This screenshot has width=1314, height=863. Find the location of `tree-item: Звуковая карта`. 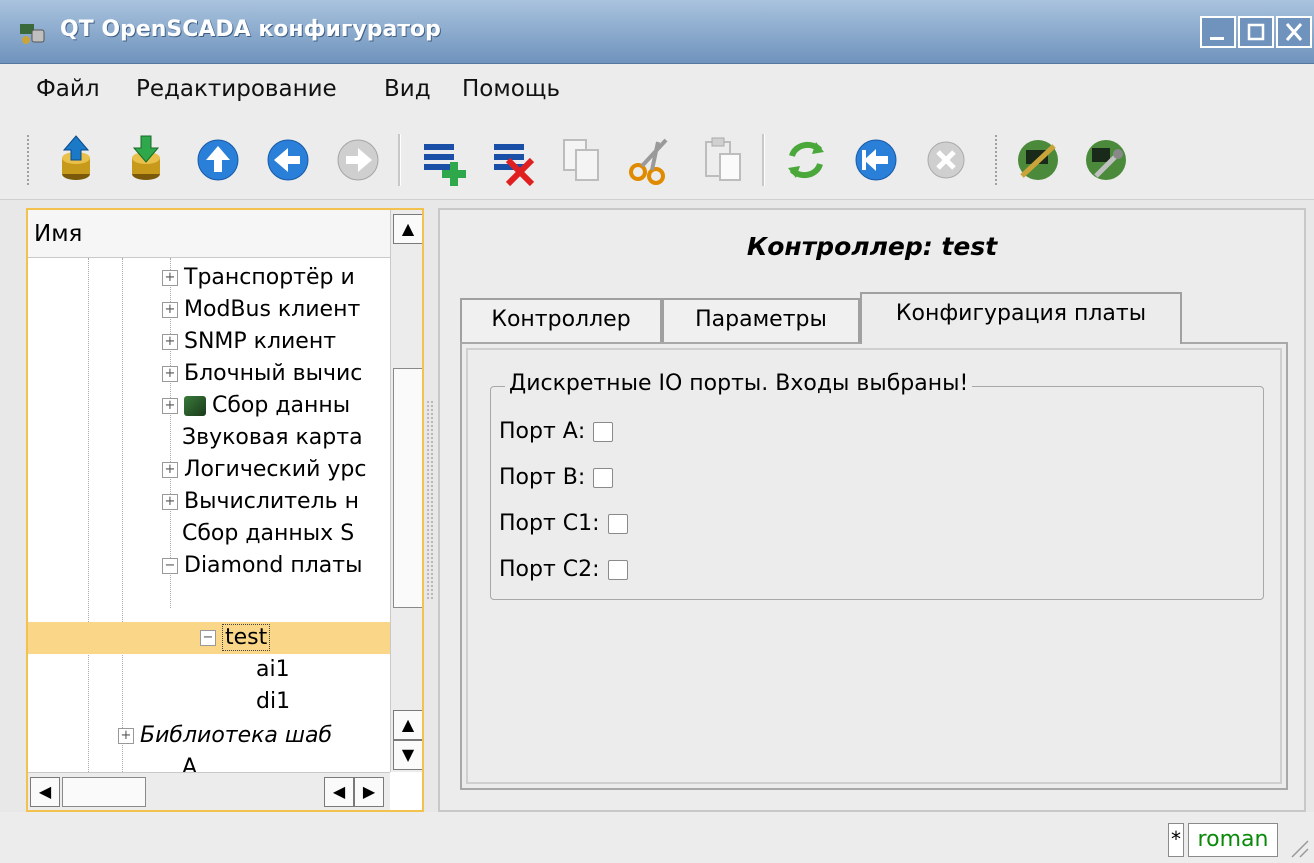

tree-item: Звуковая карта is located at coordinates (225, 438).